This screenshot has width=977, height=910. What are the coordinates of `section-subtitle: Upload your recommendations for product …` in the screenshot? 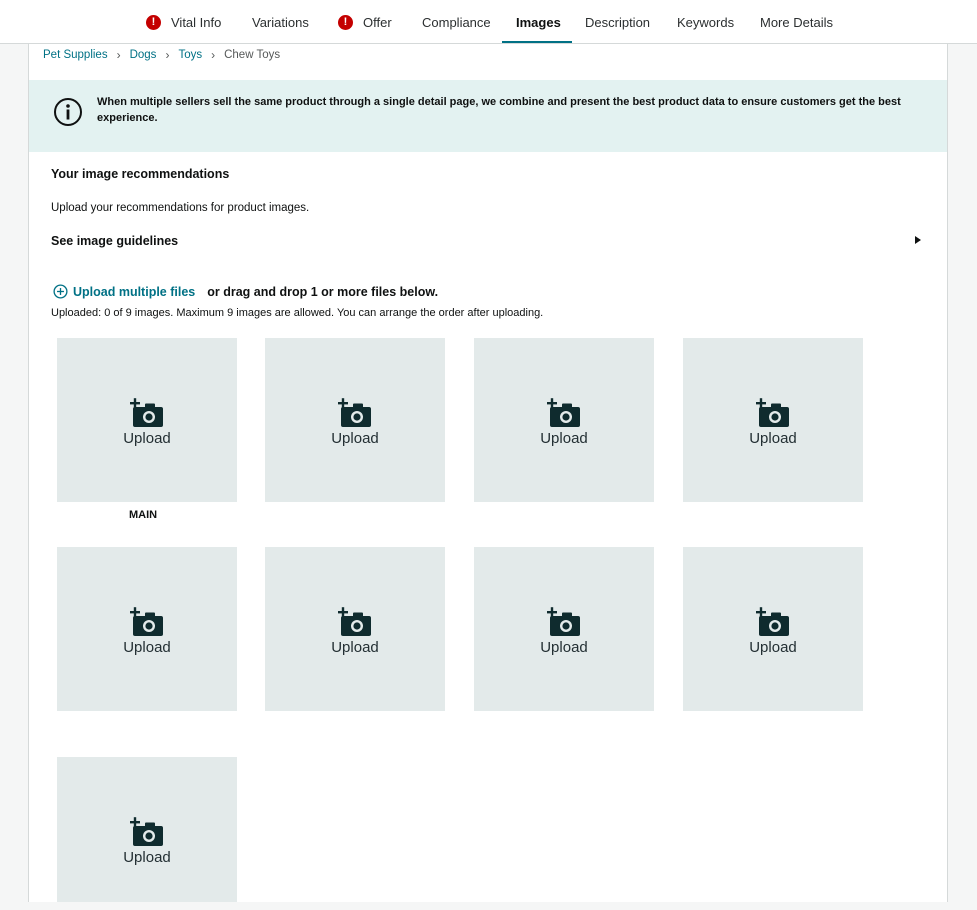 It's located at (180, 208).